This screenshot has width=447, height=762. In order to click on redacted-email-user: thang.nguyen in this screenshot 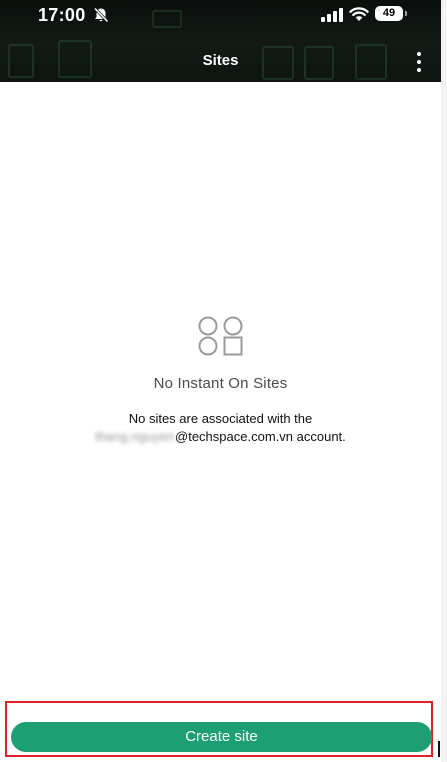, I will do `click(135, 436)`.